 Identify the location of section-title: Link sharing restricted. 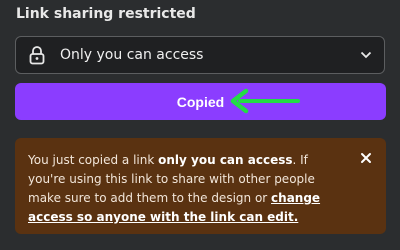
(106, 14).